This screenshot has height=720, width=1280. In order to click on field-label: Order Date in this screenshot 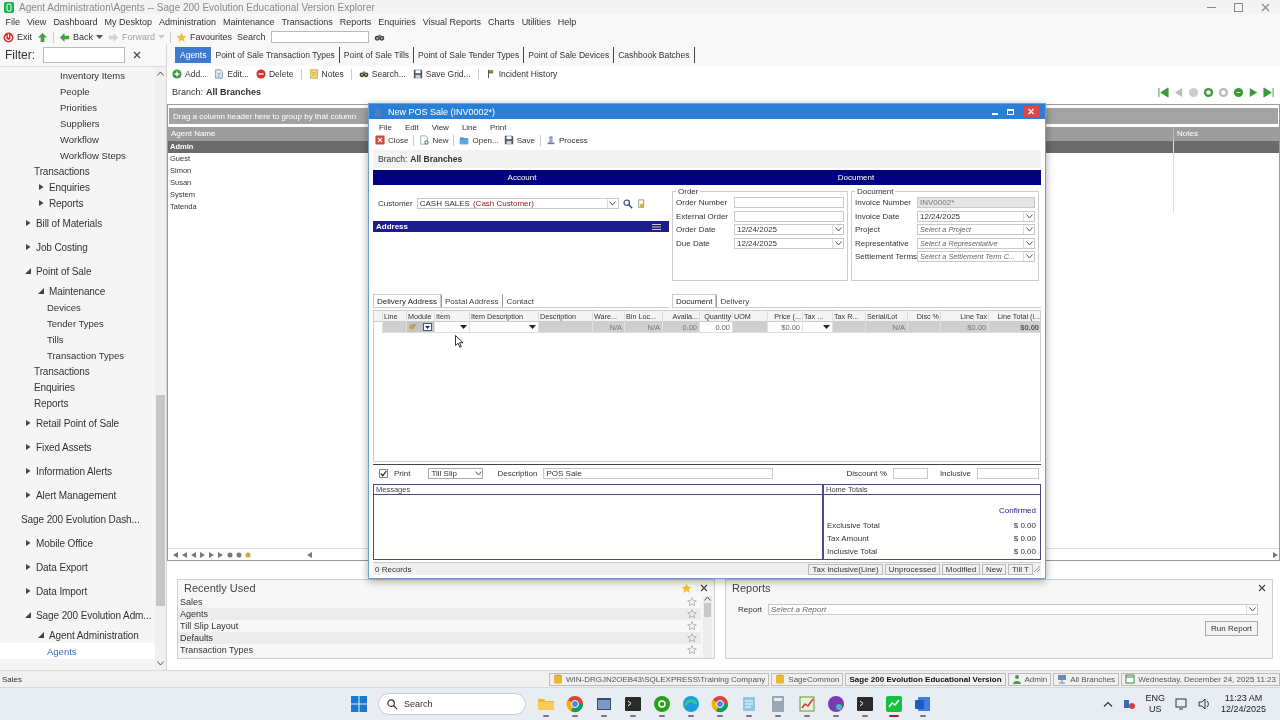, I will do `click(696, 230)`.